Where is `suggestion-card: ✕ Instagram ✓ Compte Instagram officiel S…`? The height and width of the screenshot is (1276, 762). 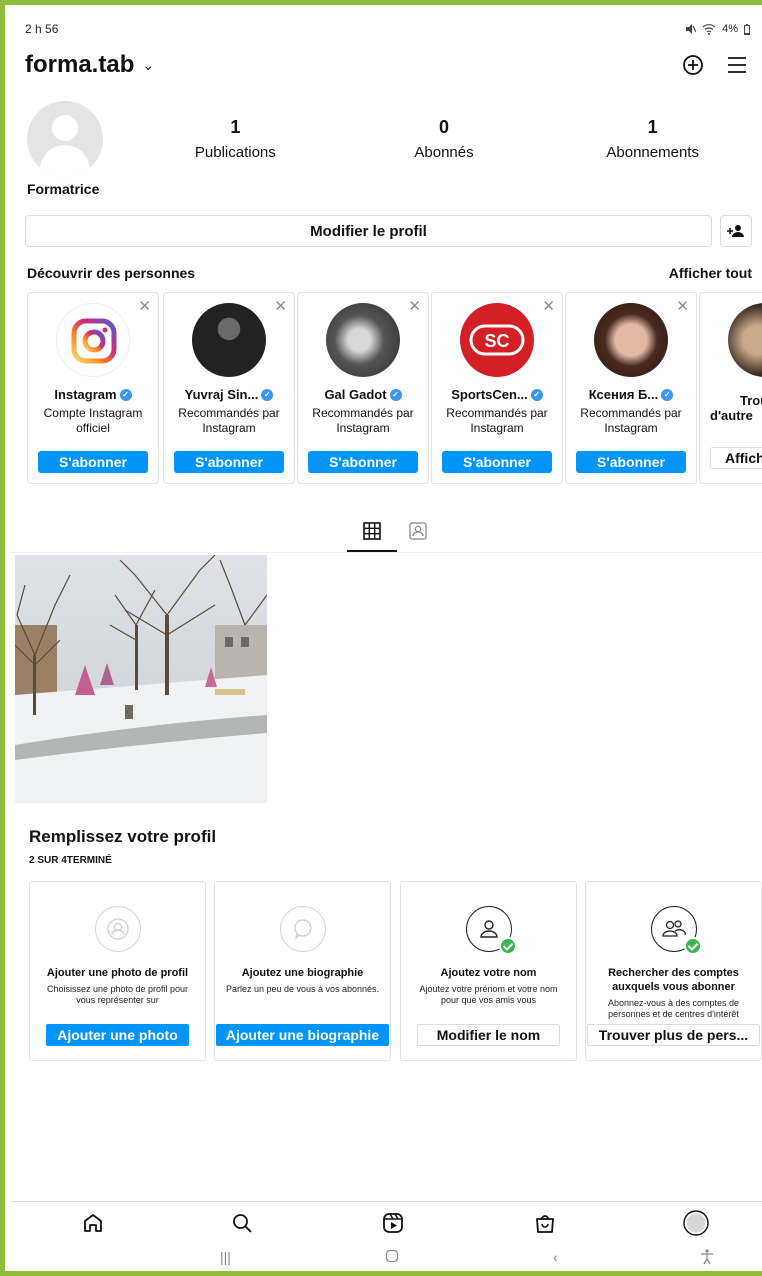 suggestion-card: ✕ Instagram ✓ Compte Instagram officiel S… is located at coordinates (93, 388).